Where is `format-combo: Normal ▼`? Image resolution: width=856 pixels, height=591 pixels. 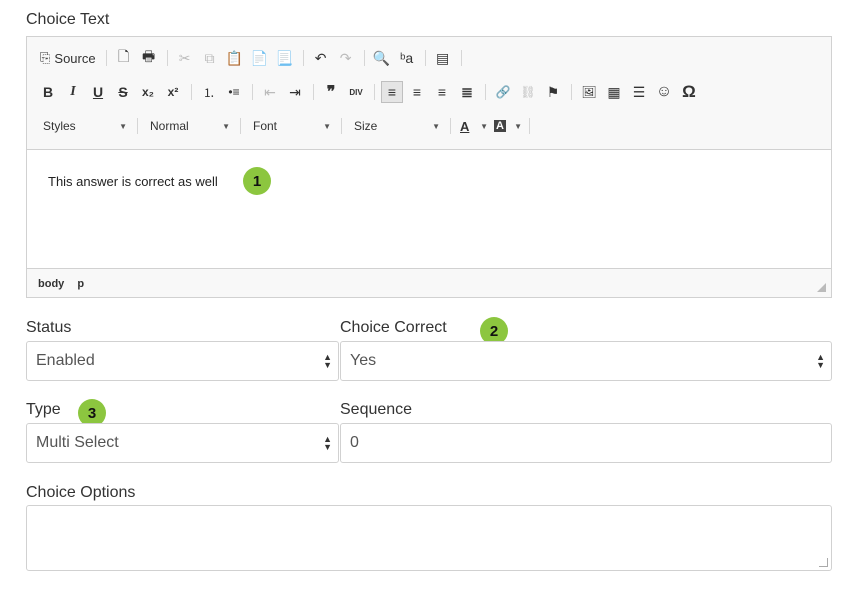 format-combo: Normal ▼ is located at coordinates (190, 126).